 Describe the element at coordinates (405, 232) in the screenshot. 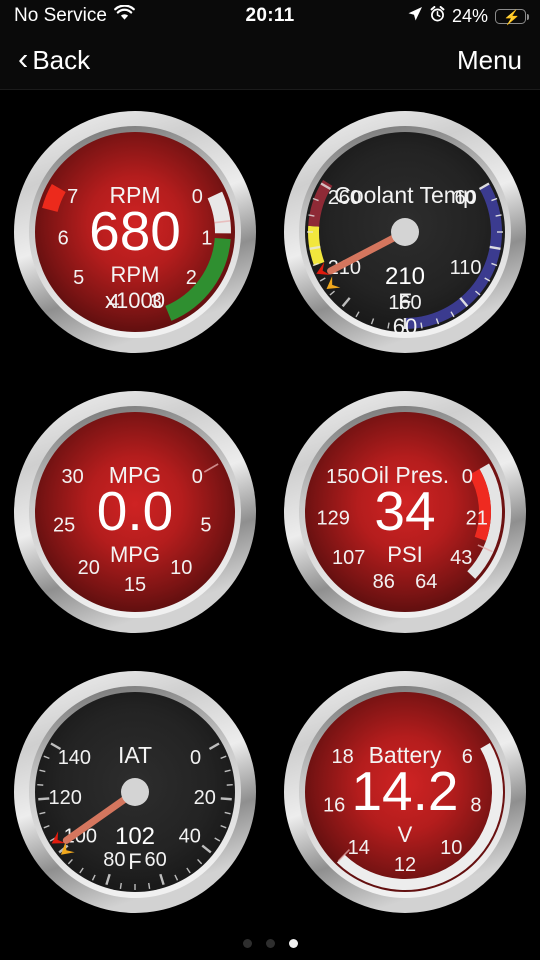

I see `gauge-coolant: 60 110 160 210 260 Coolant Temp 210 F 60` at that location.